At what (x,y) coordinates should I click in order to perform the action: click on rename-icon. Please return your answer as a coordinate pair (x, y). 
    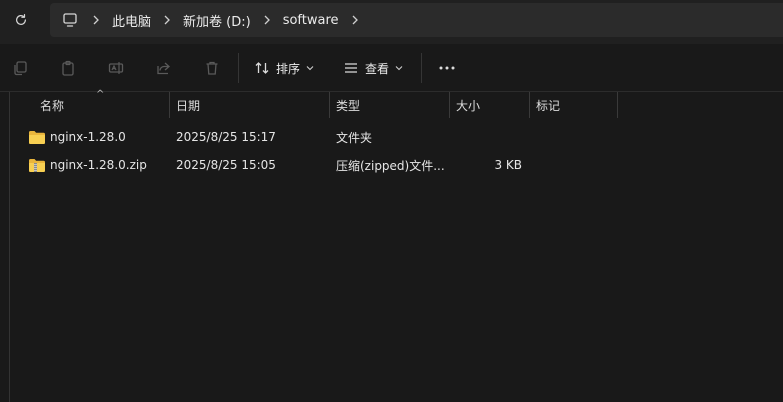
    Looking at the image, I should click on (116, 68).